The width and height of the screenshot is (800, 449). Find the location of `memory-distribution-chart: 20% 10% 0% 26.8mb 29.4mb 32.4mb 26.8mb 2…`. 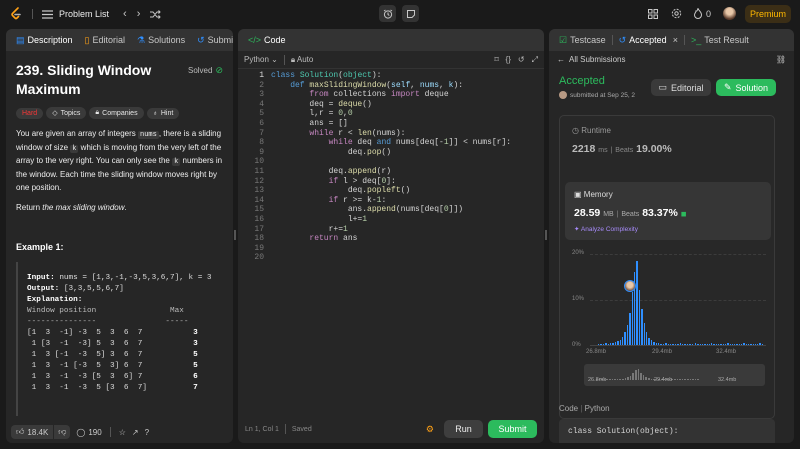

memory-distribution-chart: 20% 10% 0% 26.8mb 29.4mb 32.4mb 26.8mb 2… is located at coordinates (668, 331).